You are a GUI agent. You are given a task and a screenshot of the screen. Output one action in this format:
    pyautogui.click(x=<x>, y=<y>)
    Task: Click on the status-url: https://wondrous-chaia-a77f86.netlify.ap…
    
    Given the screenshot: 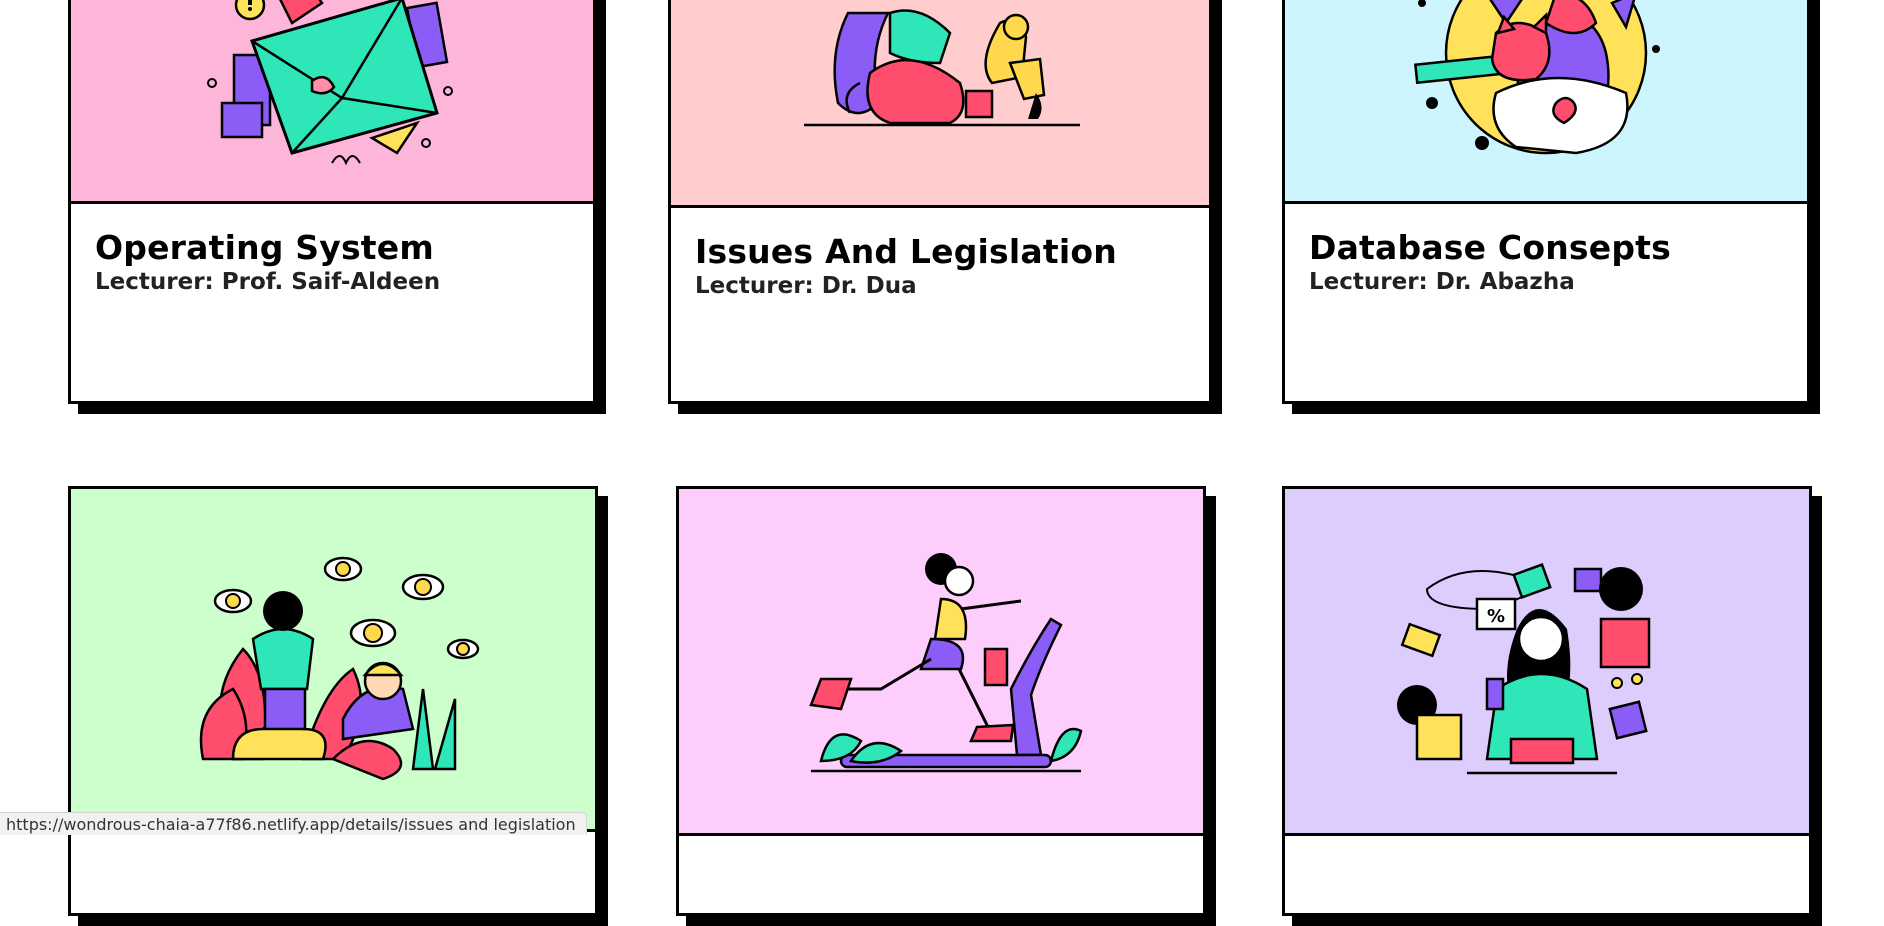 What is the action you would take?
    pyautogui.click(x=291, y=824)
    